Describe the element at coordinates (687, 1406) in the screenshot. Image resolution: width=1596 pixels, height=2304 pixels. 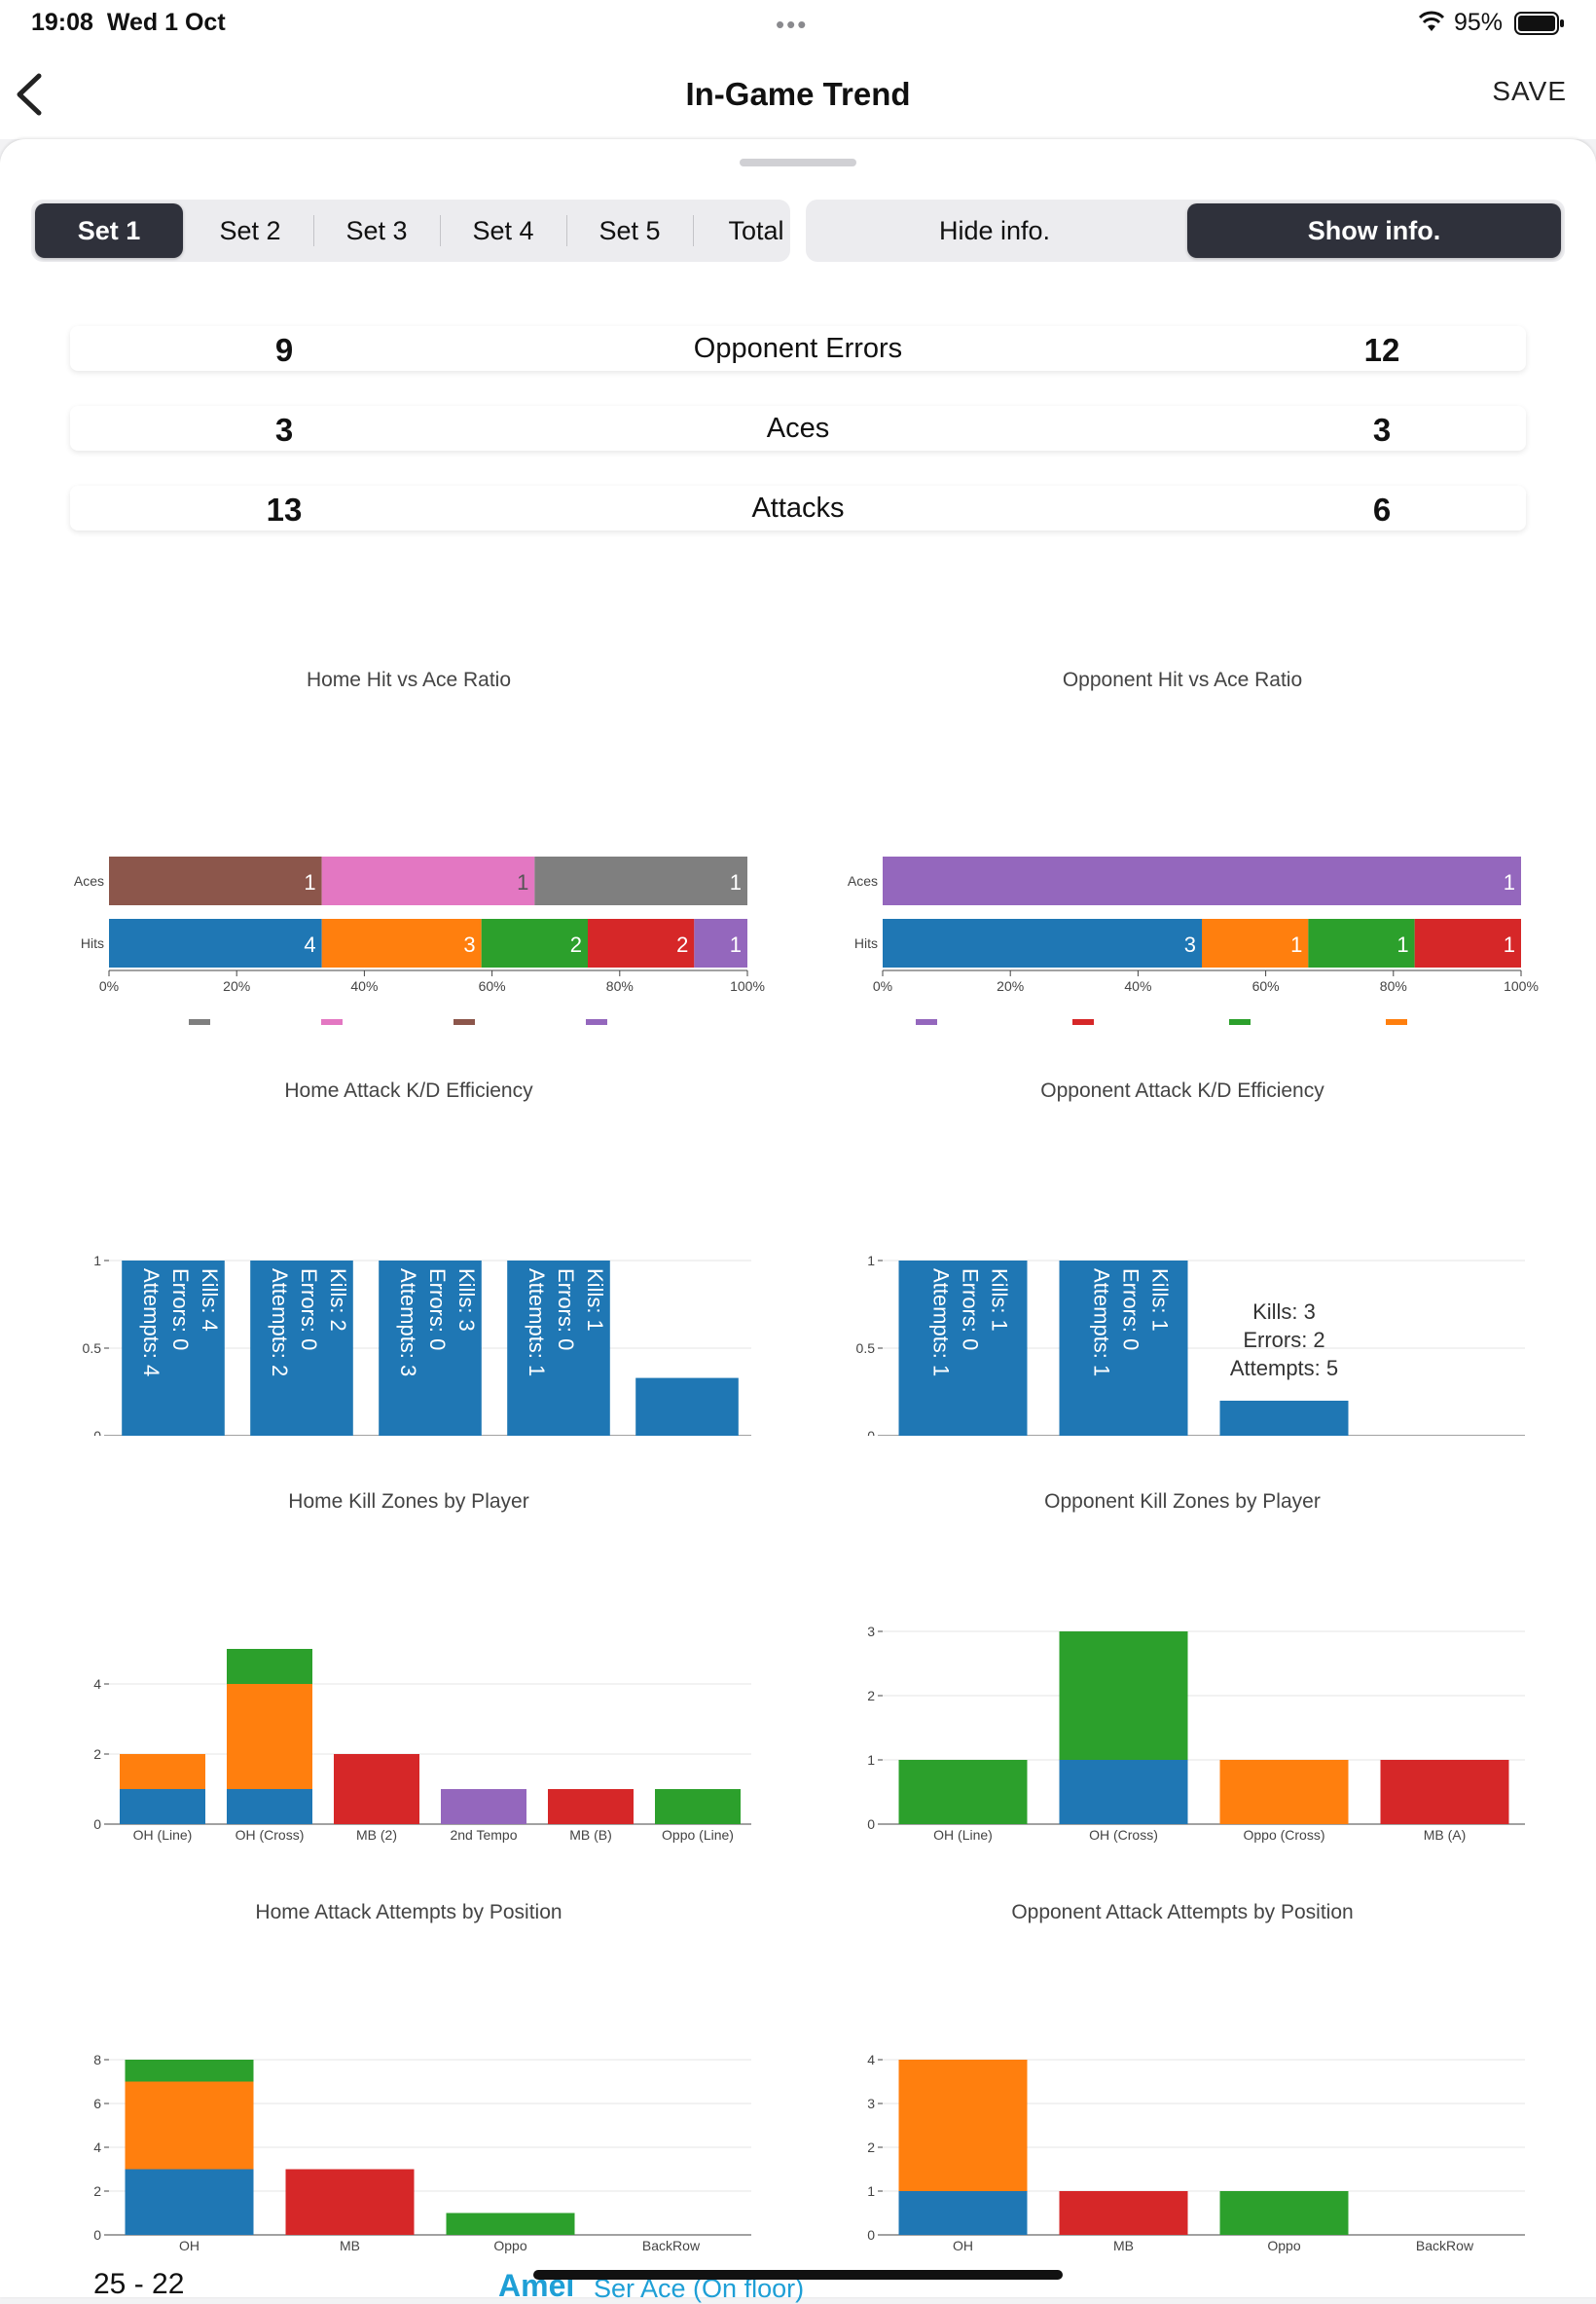
I see `bar-alice` at that location.